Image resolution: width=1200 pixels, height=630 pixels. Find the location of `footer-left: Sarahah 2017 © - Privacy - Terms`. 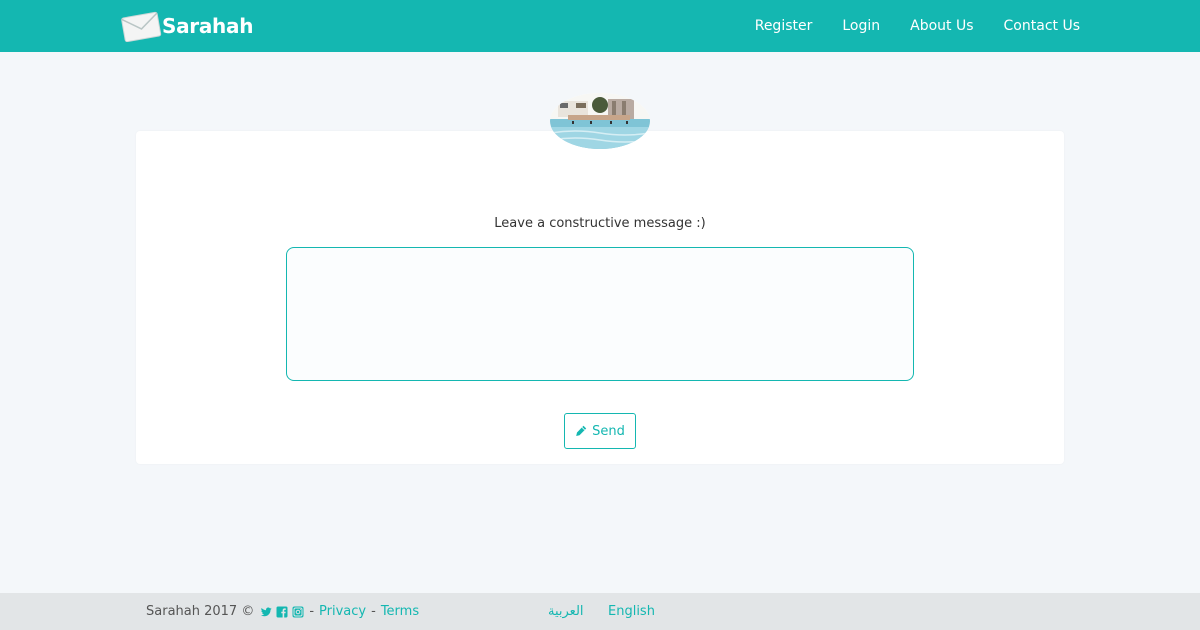

footer-left: Sarahah 2017 © - Privacy - Terms is located at coordinates (282, 611).